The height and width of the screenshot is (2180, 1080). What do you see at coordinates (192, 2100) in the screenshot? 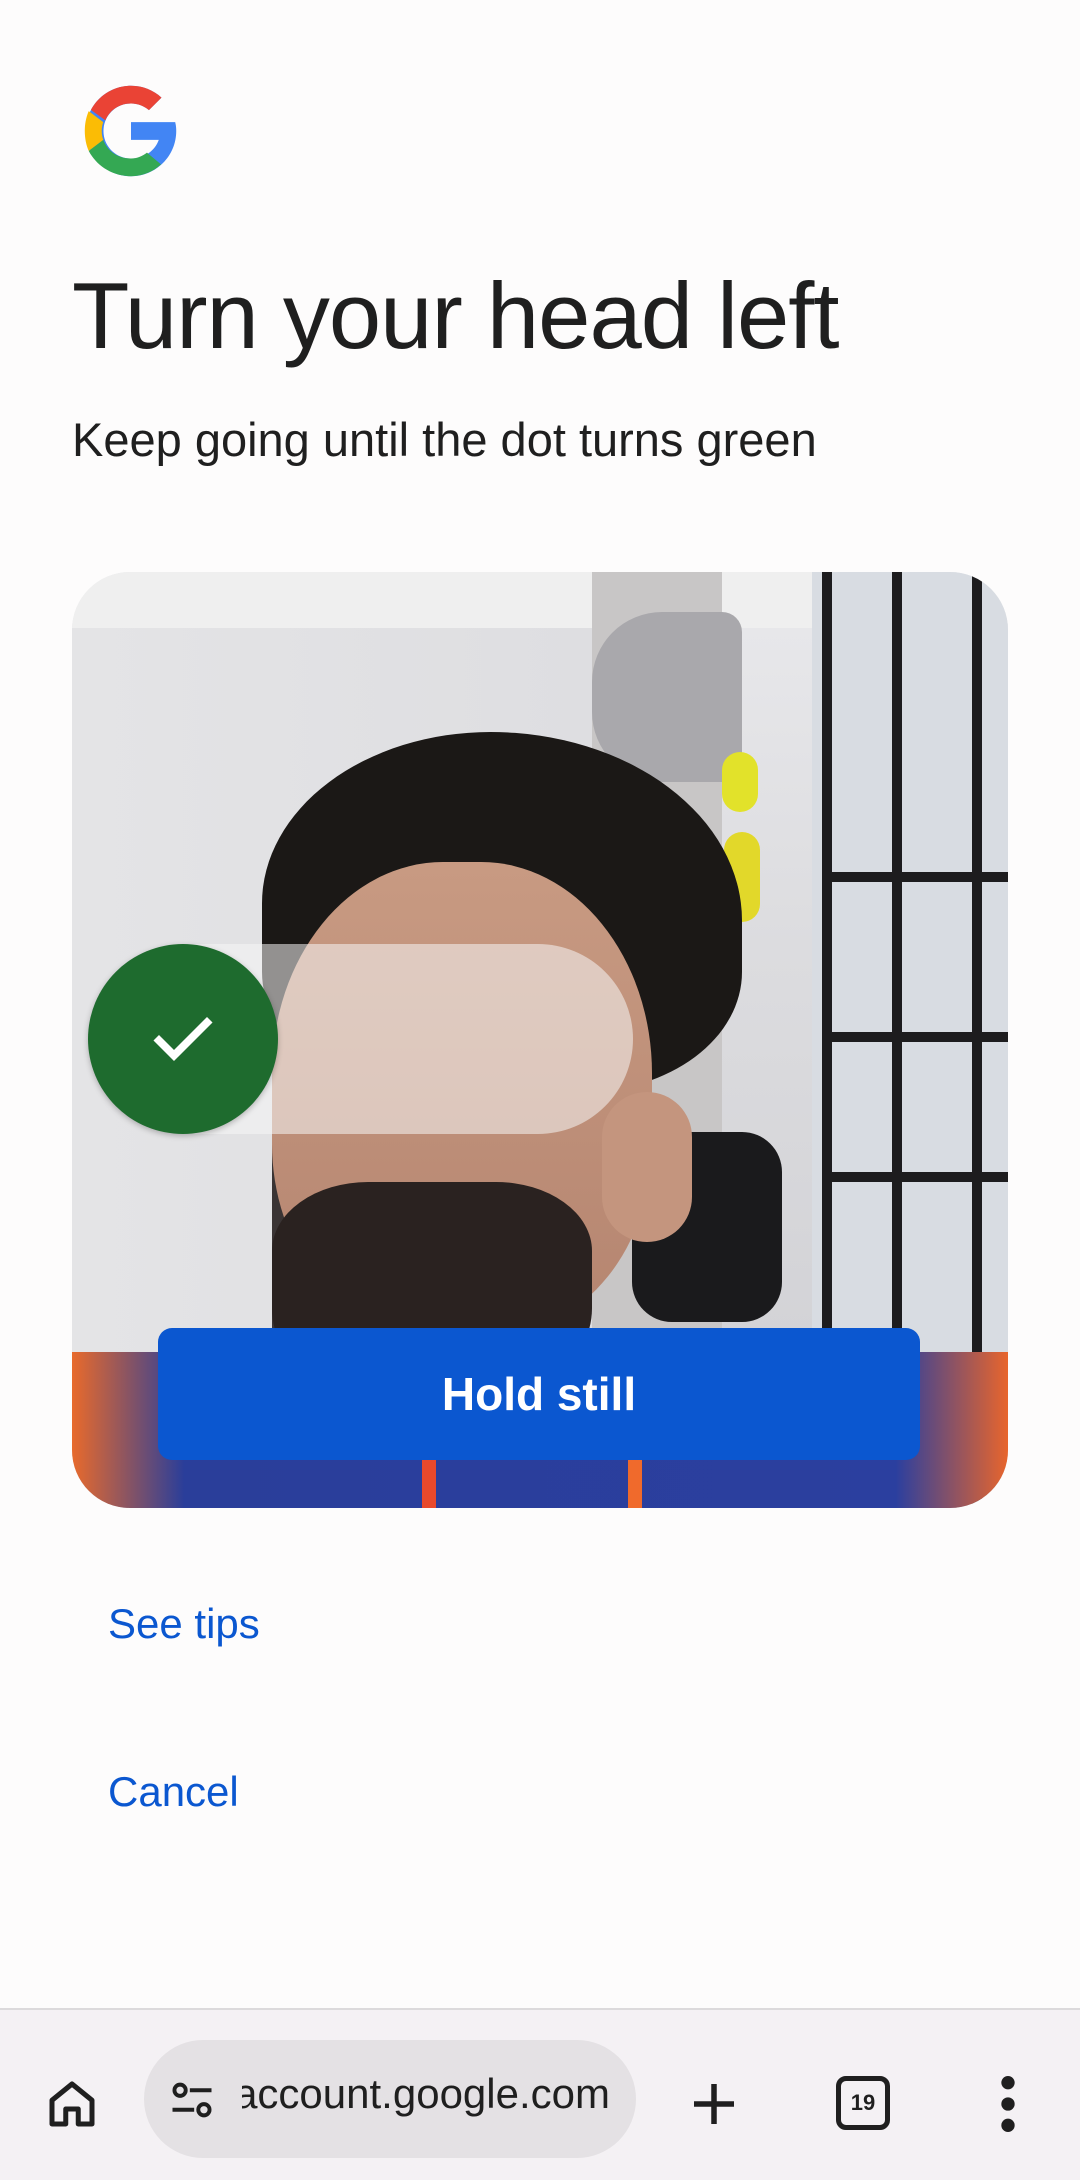
I see `site-settings-icon` at bounding box center [192, 2100].